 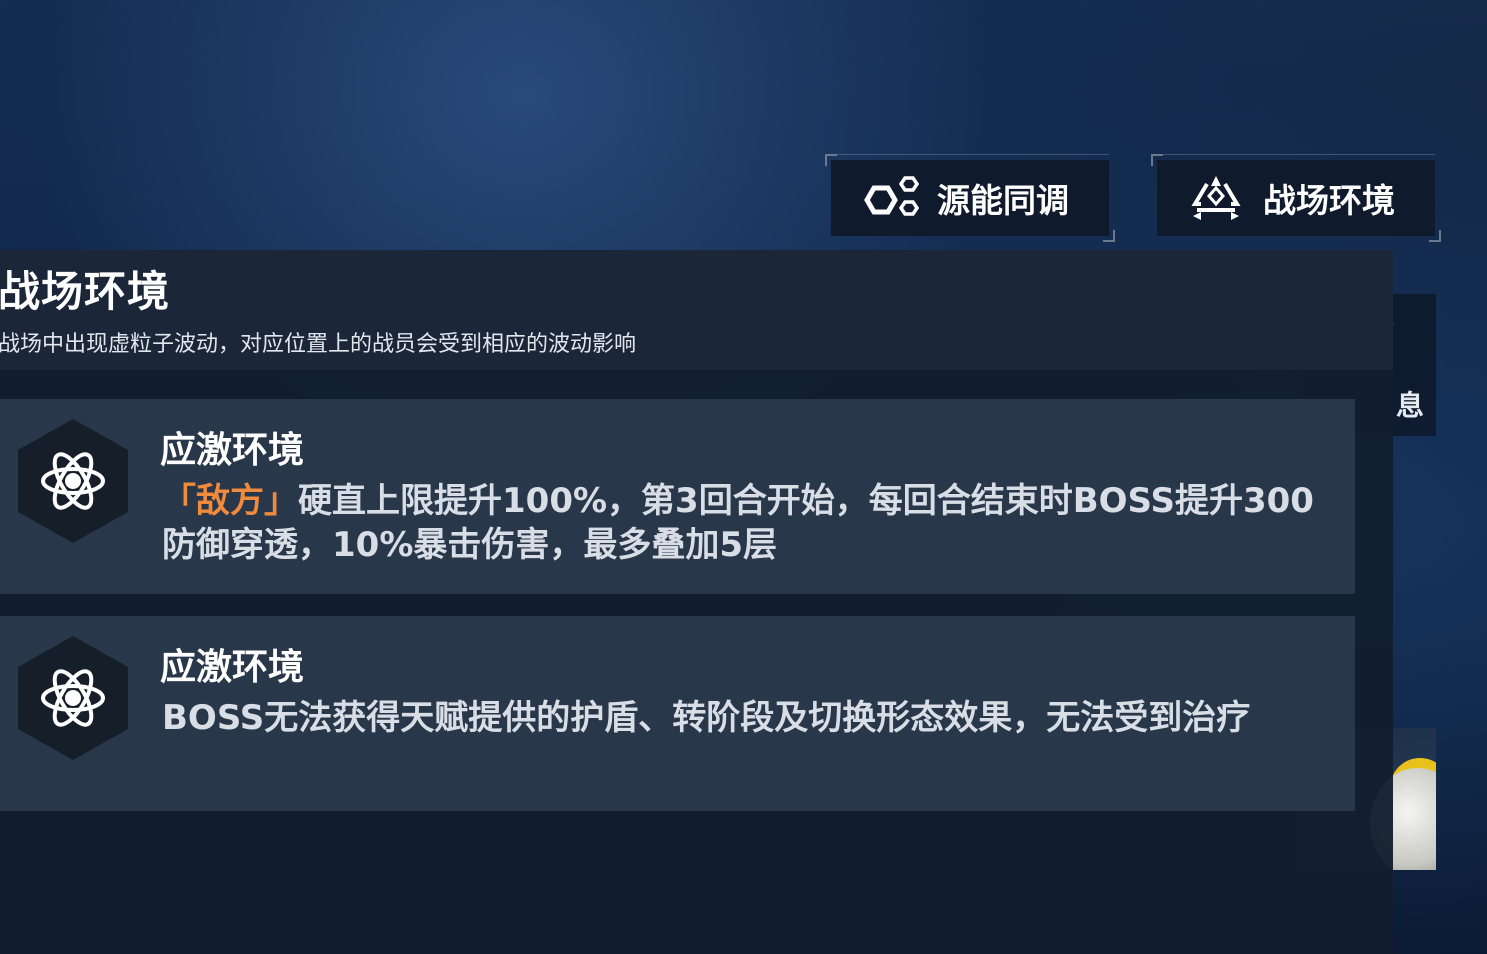 What do you see at coordinates (1003, 200) in the screenshot?
I see `tab-source-sync-label: 源能同调` at bounding box center [1003, 200].